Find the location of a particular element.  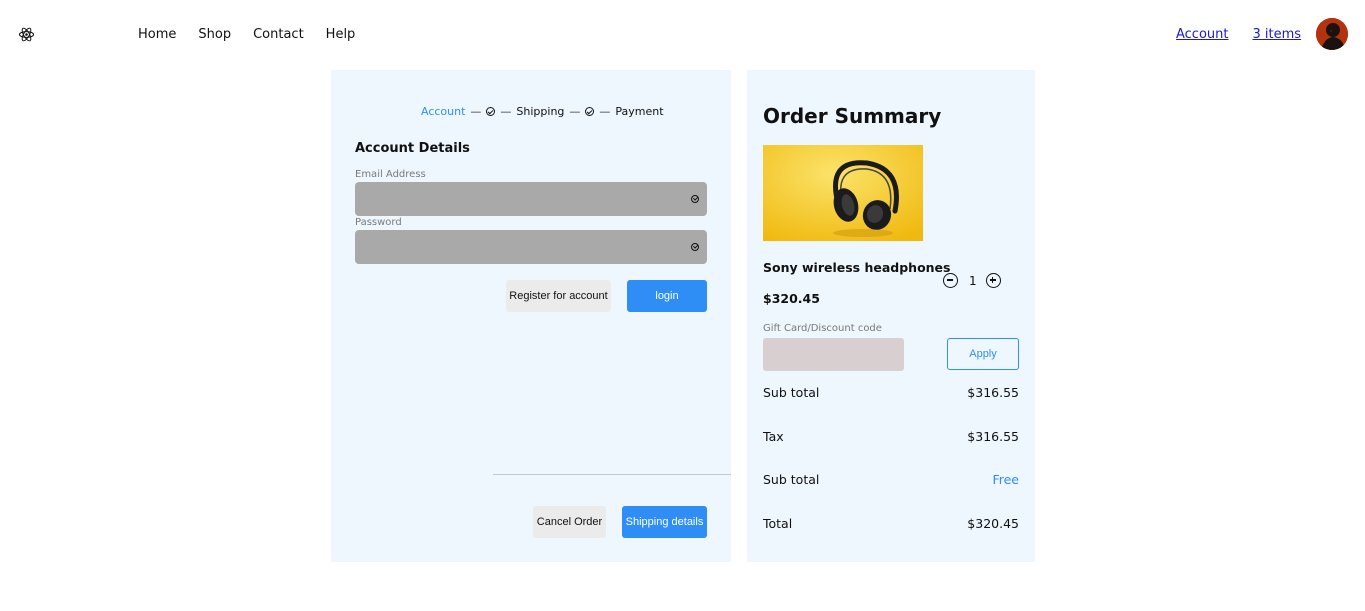

headphones-image is located at coordinates (843, 193).